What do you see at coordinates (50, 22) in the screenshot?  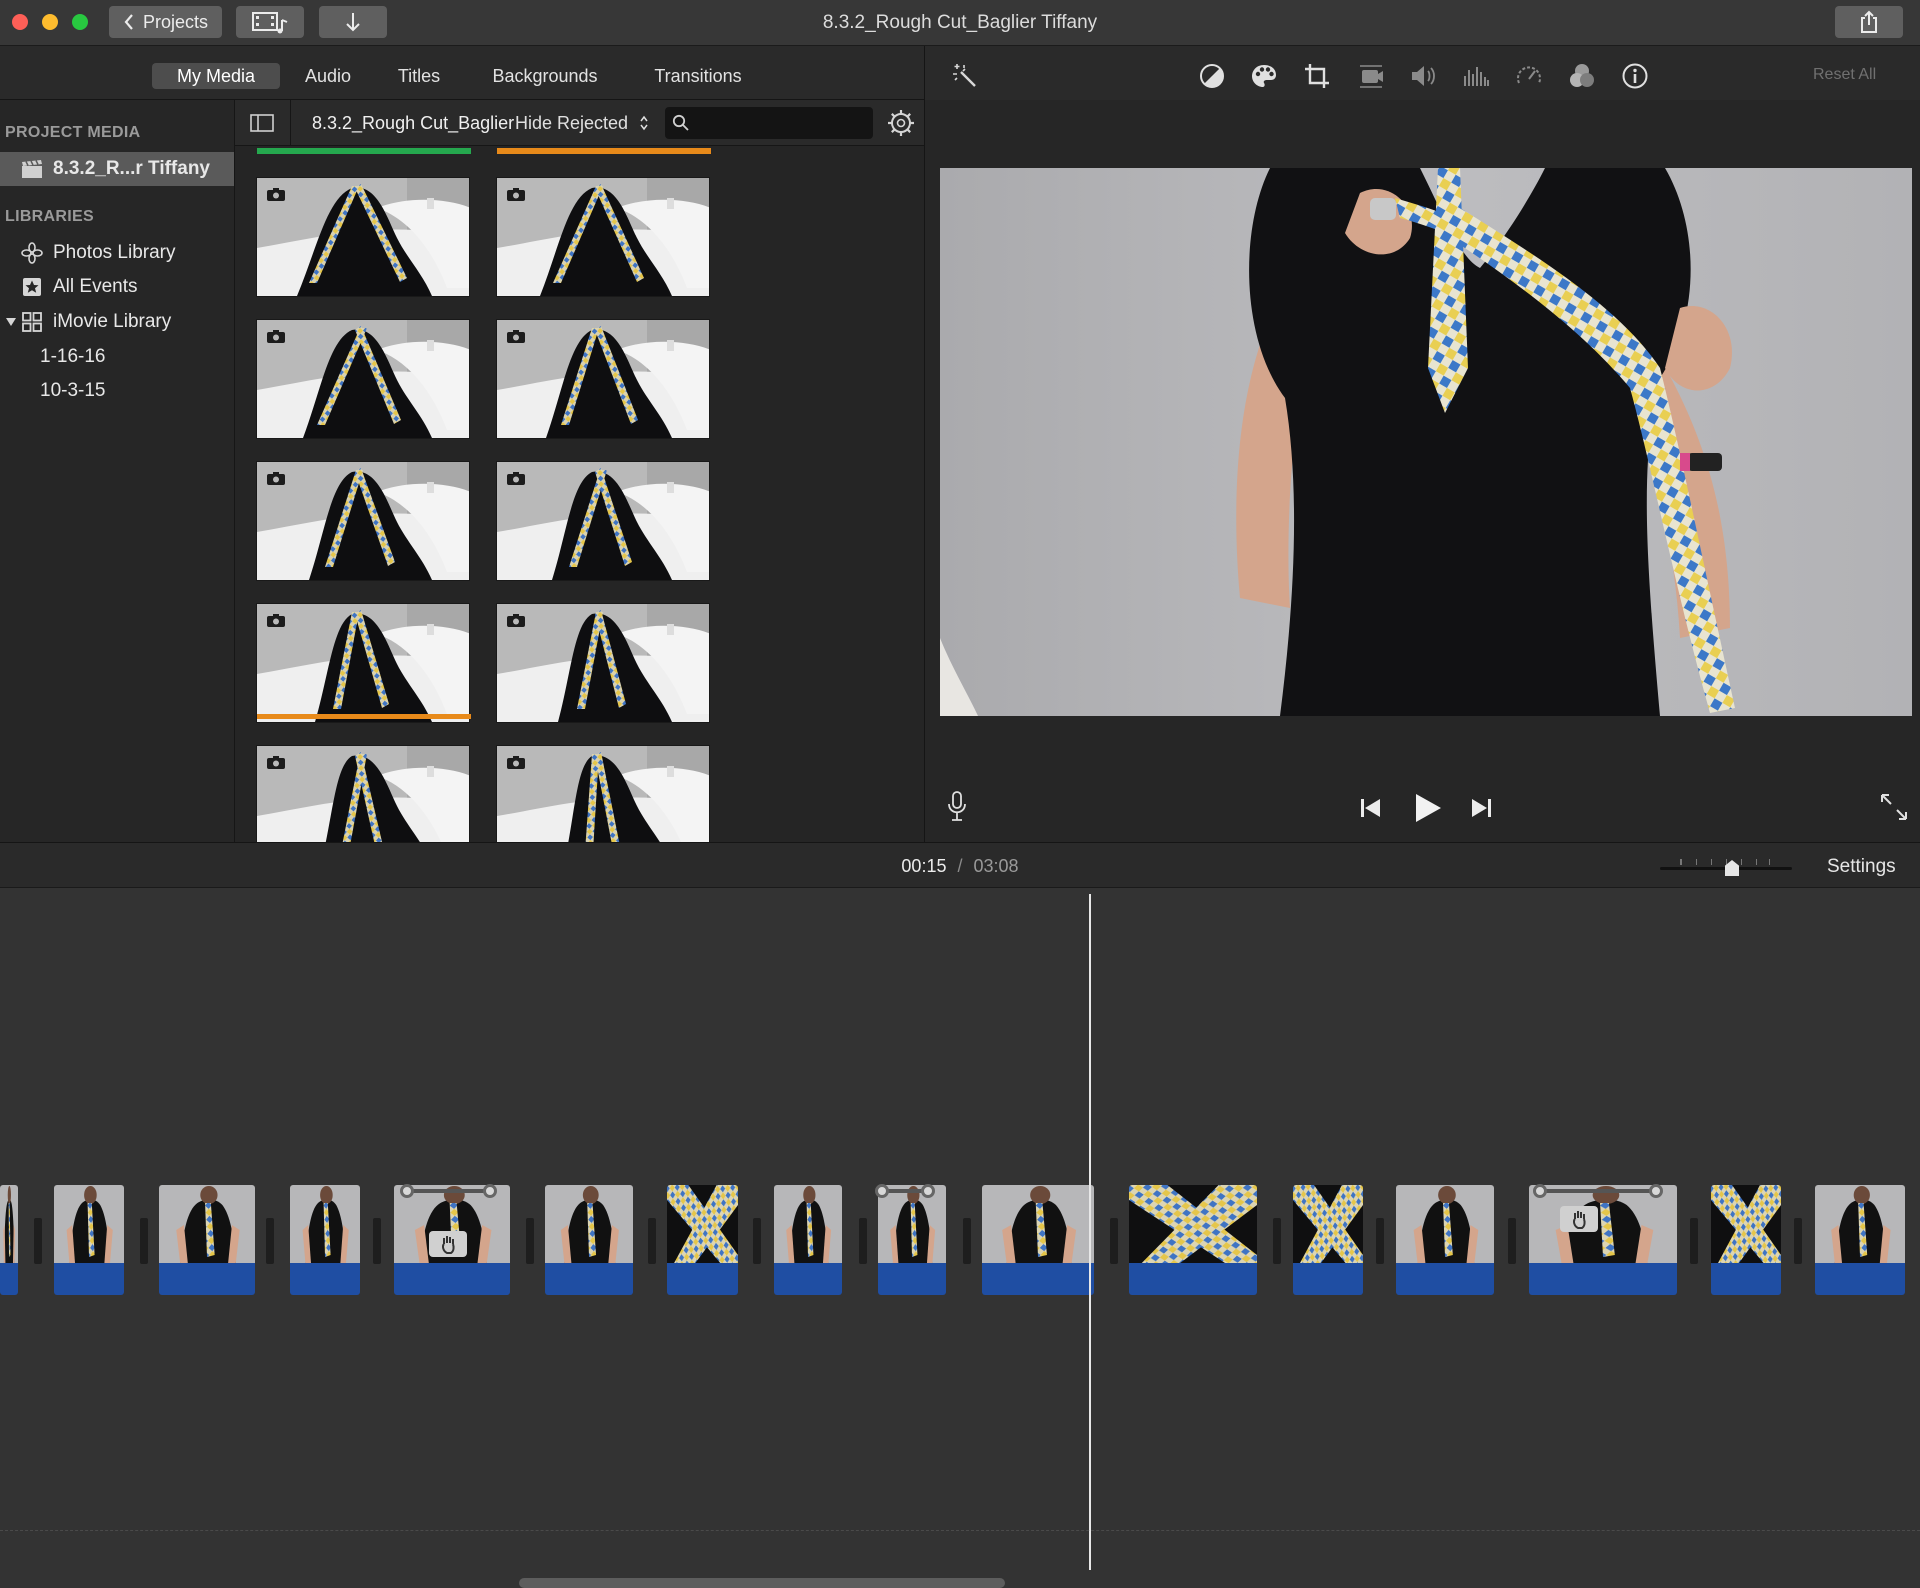 I see `minimize-window-button` at bounding box center [50, 22].